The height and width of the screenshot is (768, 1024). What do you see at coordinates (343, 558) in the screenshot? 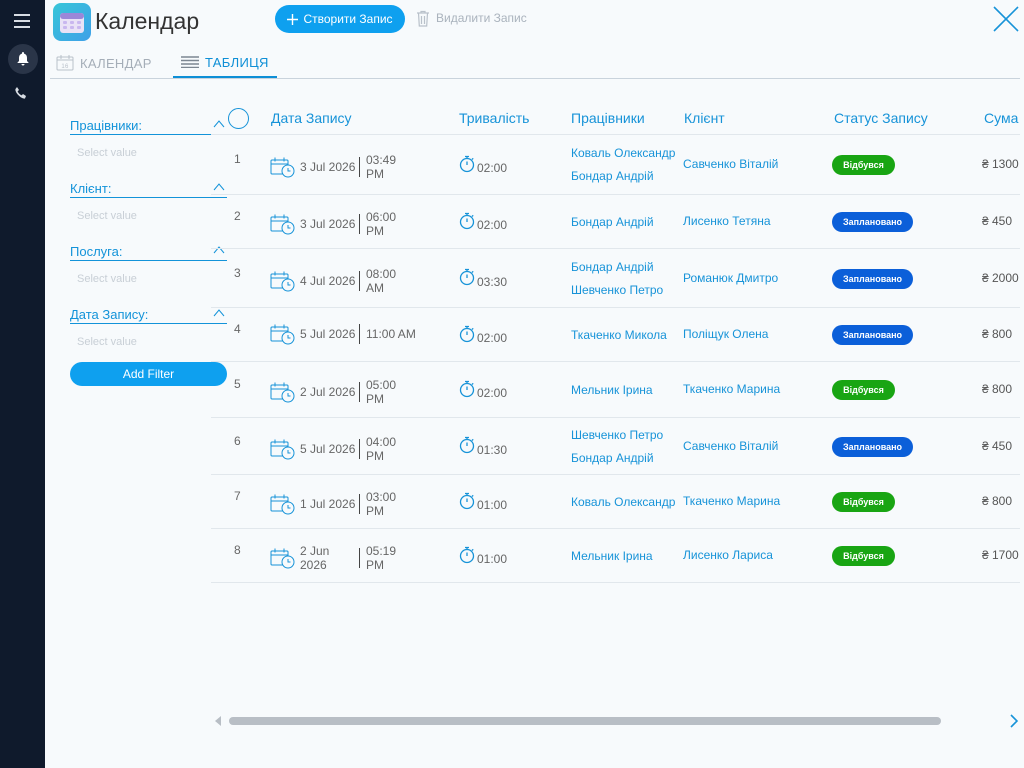
I see `appointment-datetime: 2 Jun 2026 05:19 PM` at bounding box center [343, 558].